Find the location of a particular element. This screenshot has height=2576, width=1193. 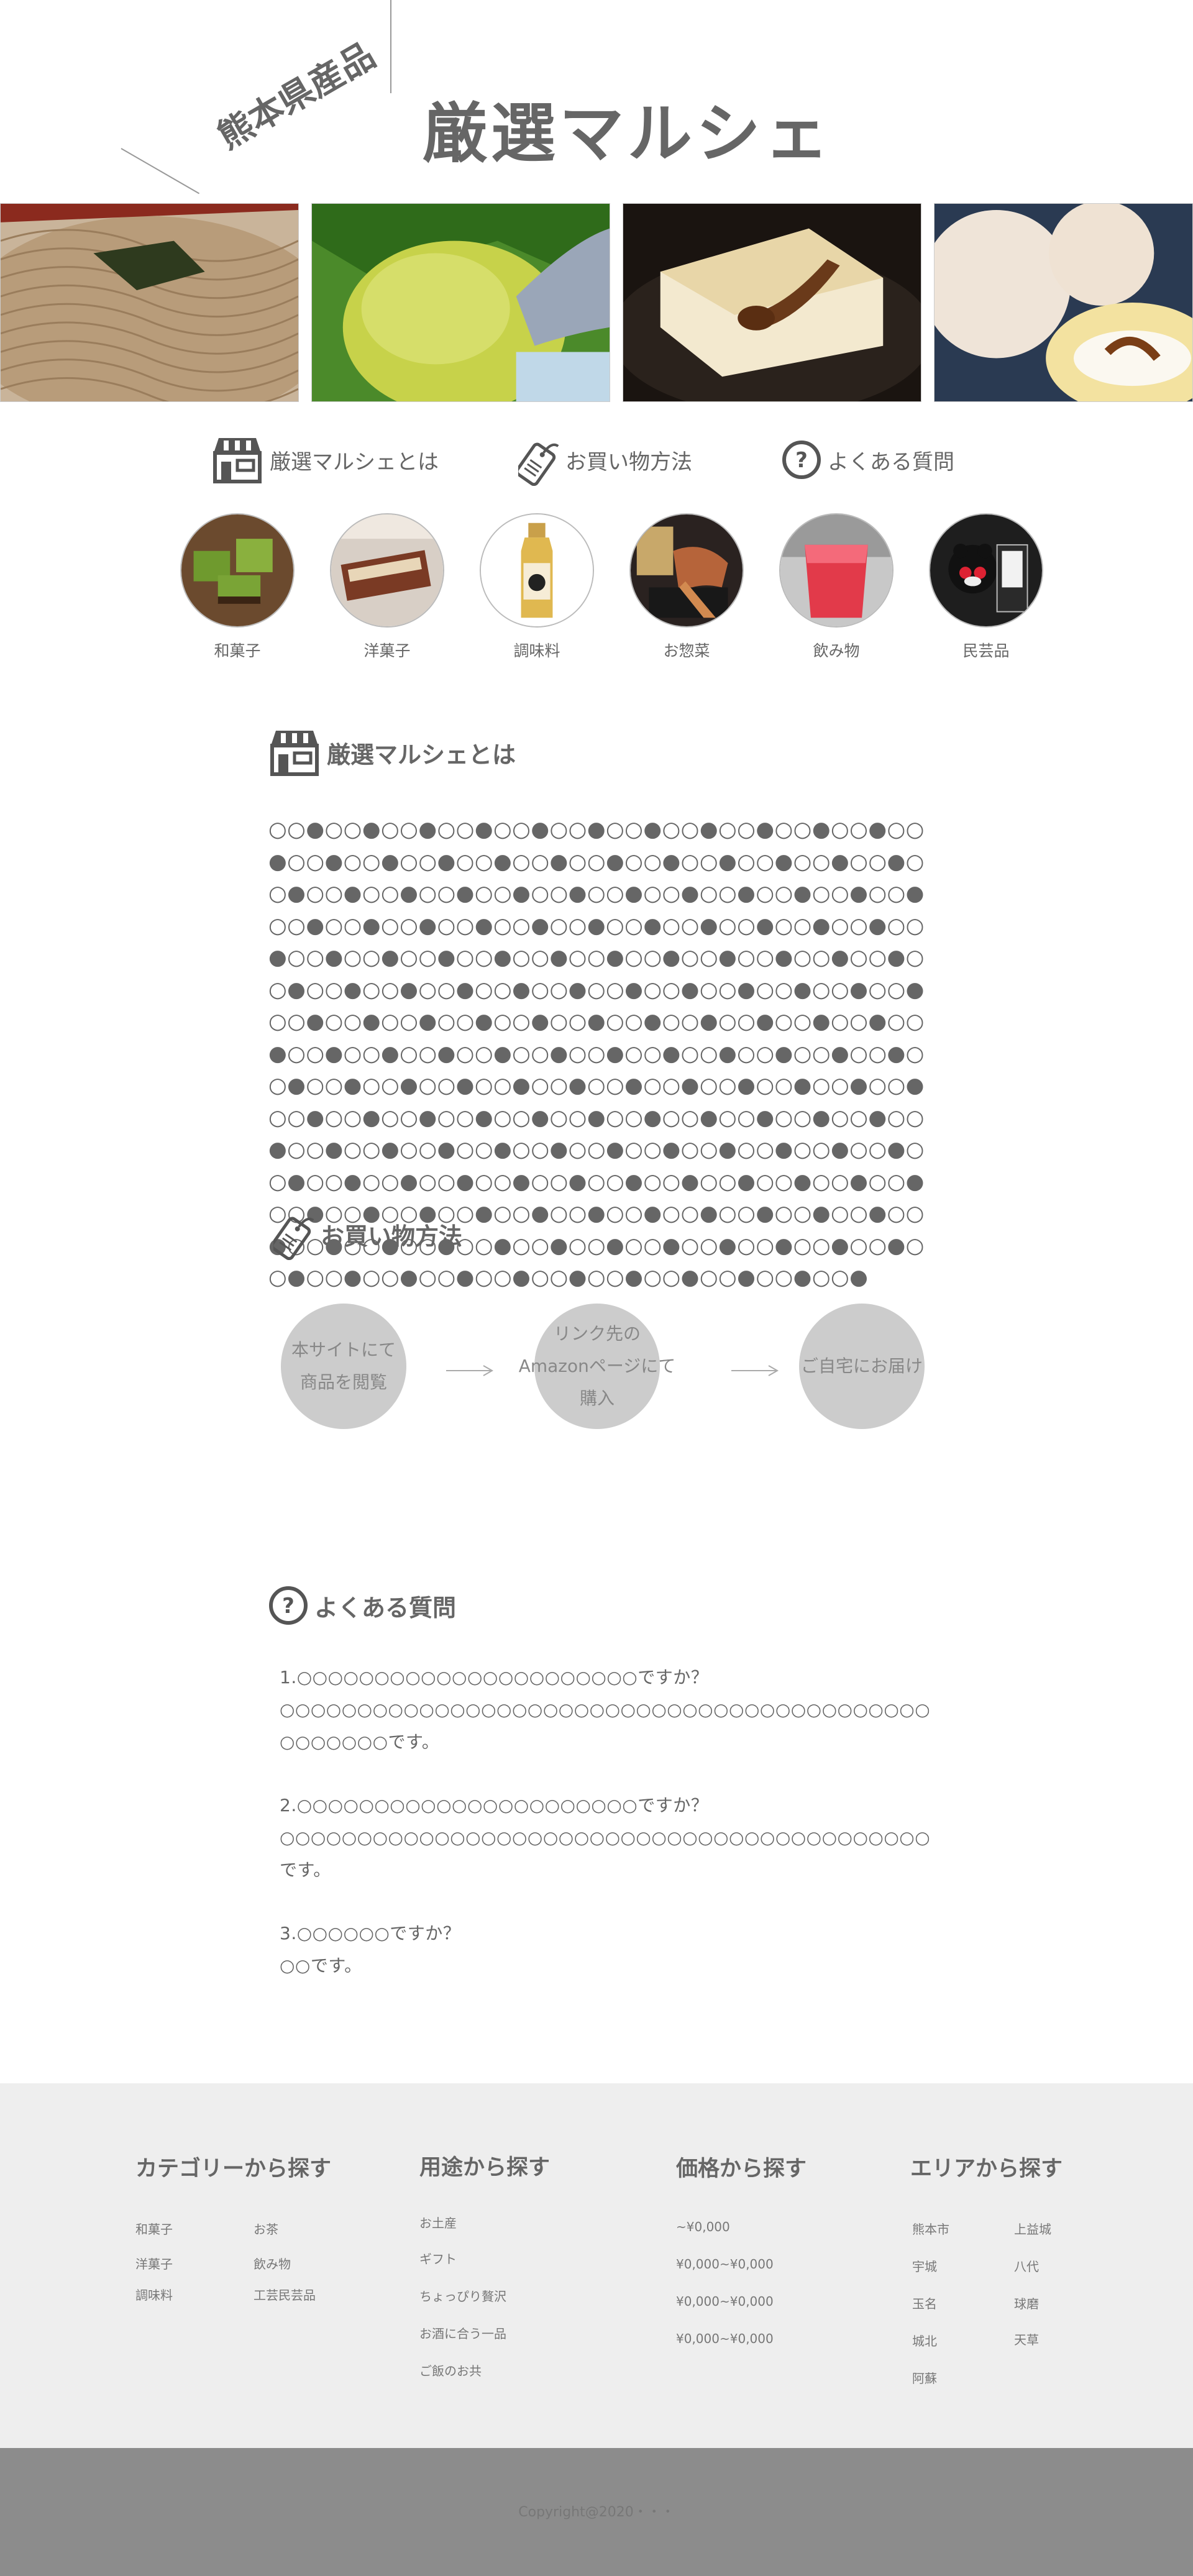

about-heading: 厳選マルシェとは is located at coordinates (392, 752).